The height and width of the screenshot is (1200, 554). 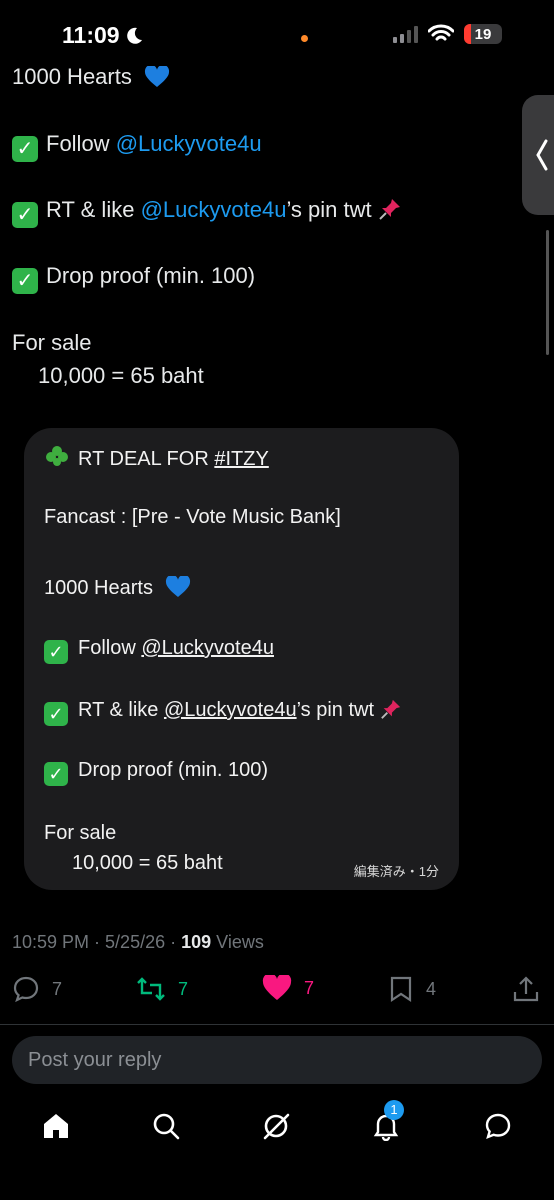 What do you see at coordinates (57, 456) in the screenshot?
I see `clover-icon` at bounding box center [57, 456].